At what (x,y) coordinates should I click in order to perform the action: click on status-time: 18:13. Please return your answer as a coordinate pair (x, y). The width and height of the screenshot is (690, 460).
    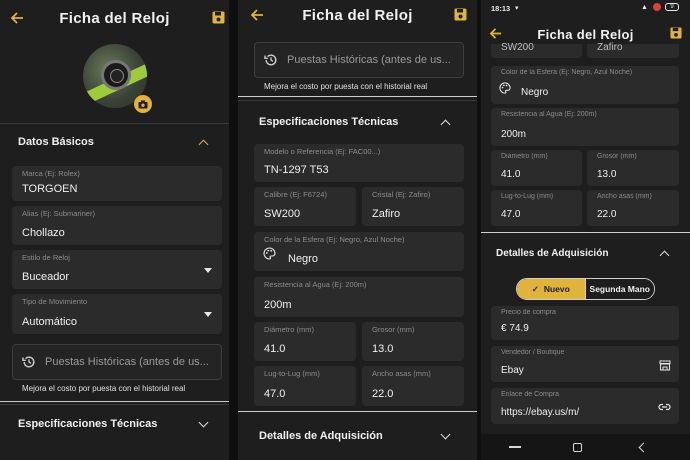
    Looking at the image, I should click on (501, 8).